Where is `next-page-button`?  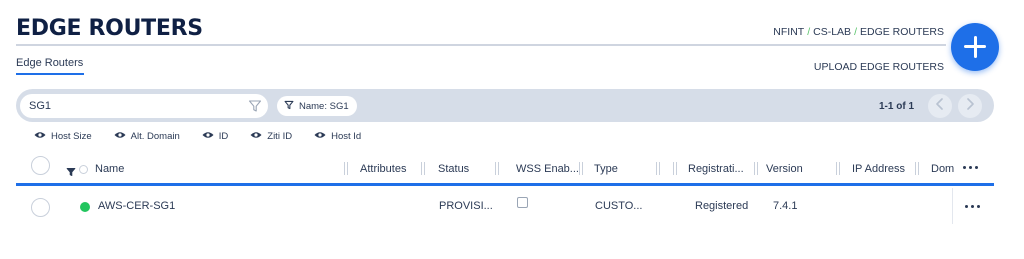
next-page-button is located at coordinates (970, 106).